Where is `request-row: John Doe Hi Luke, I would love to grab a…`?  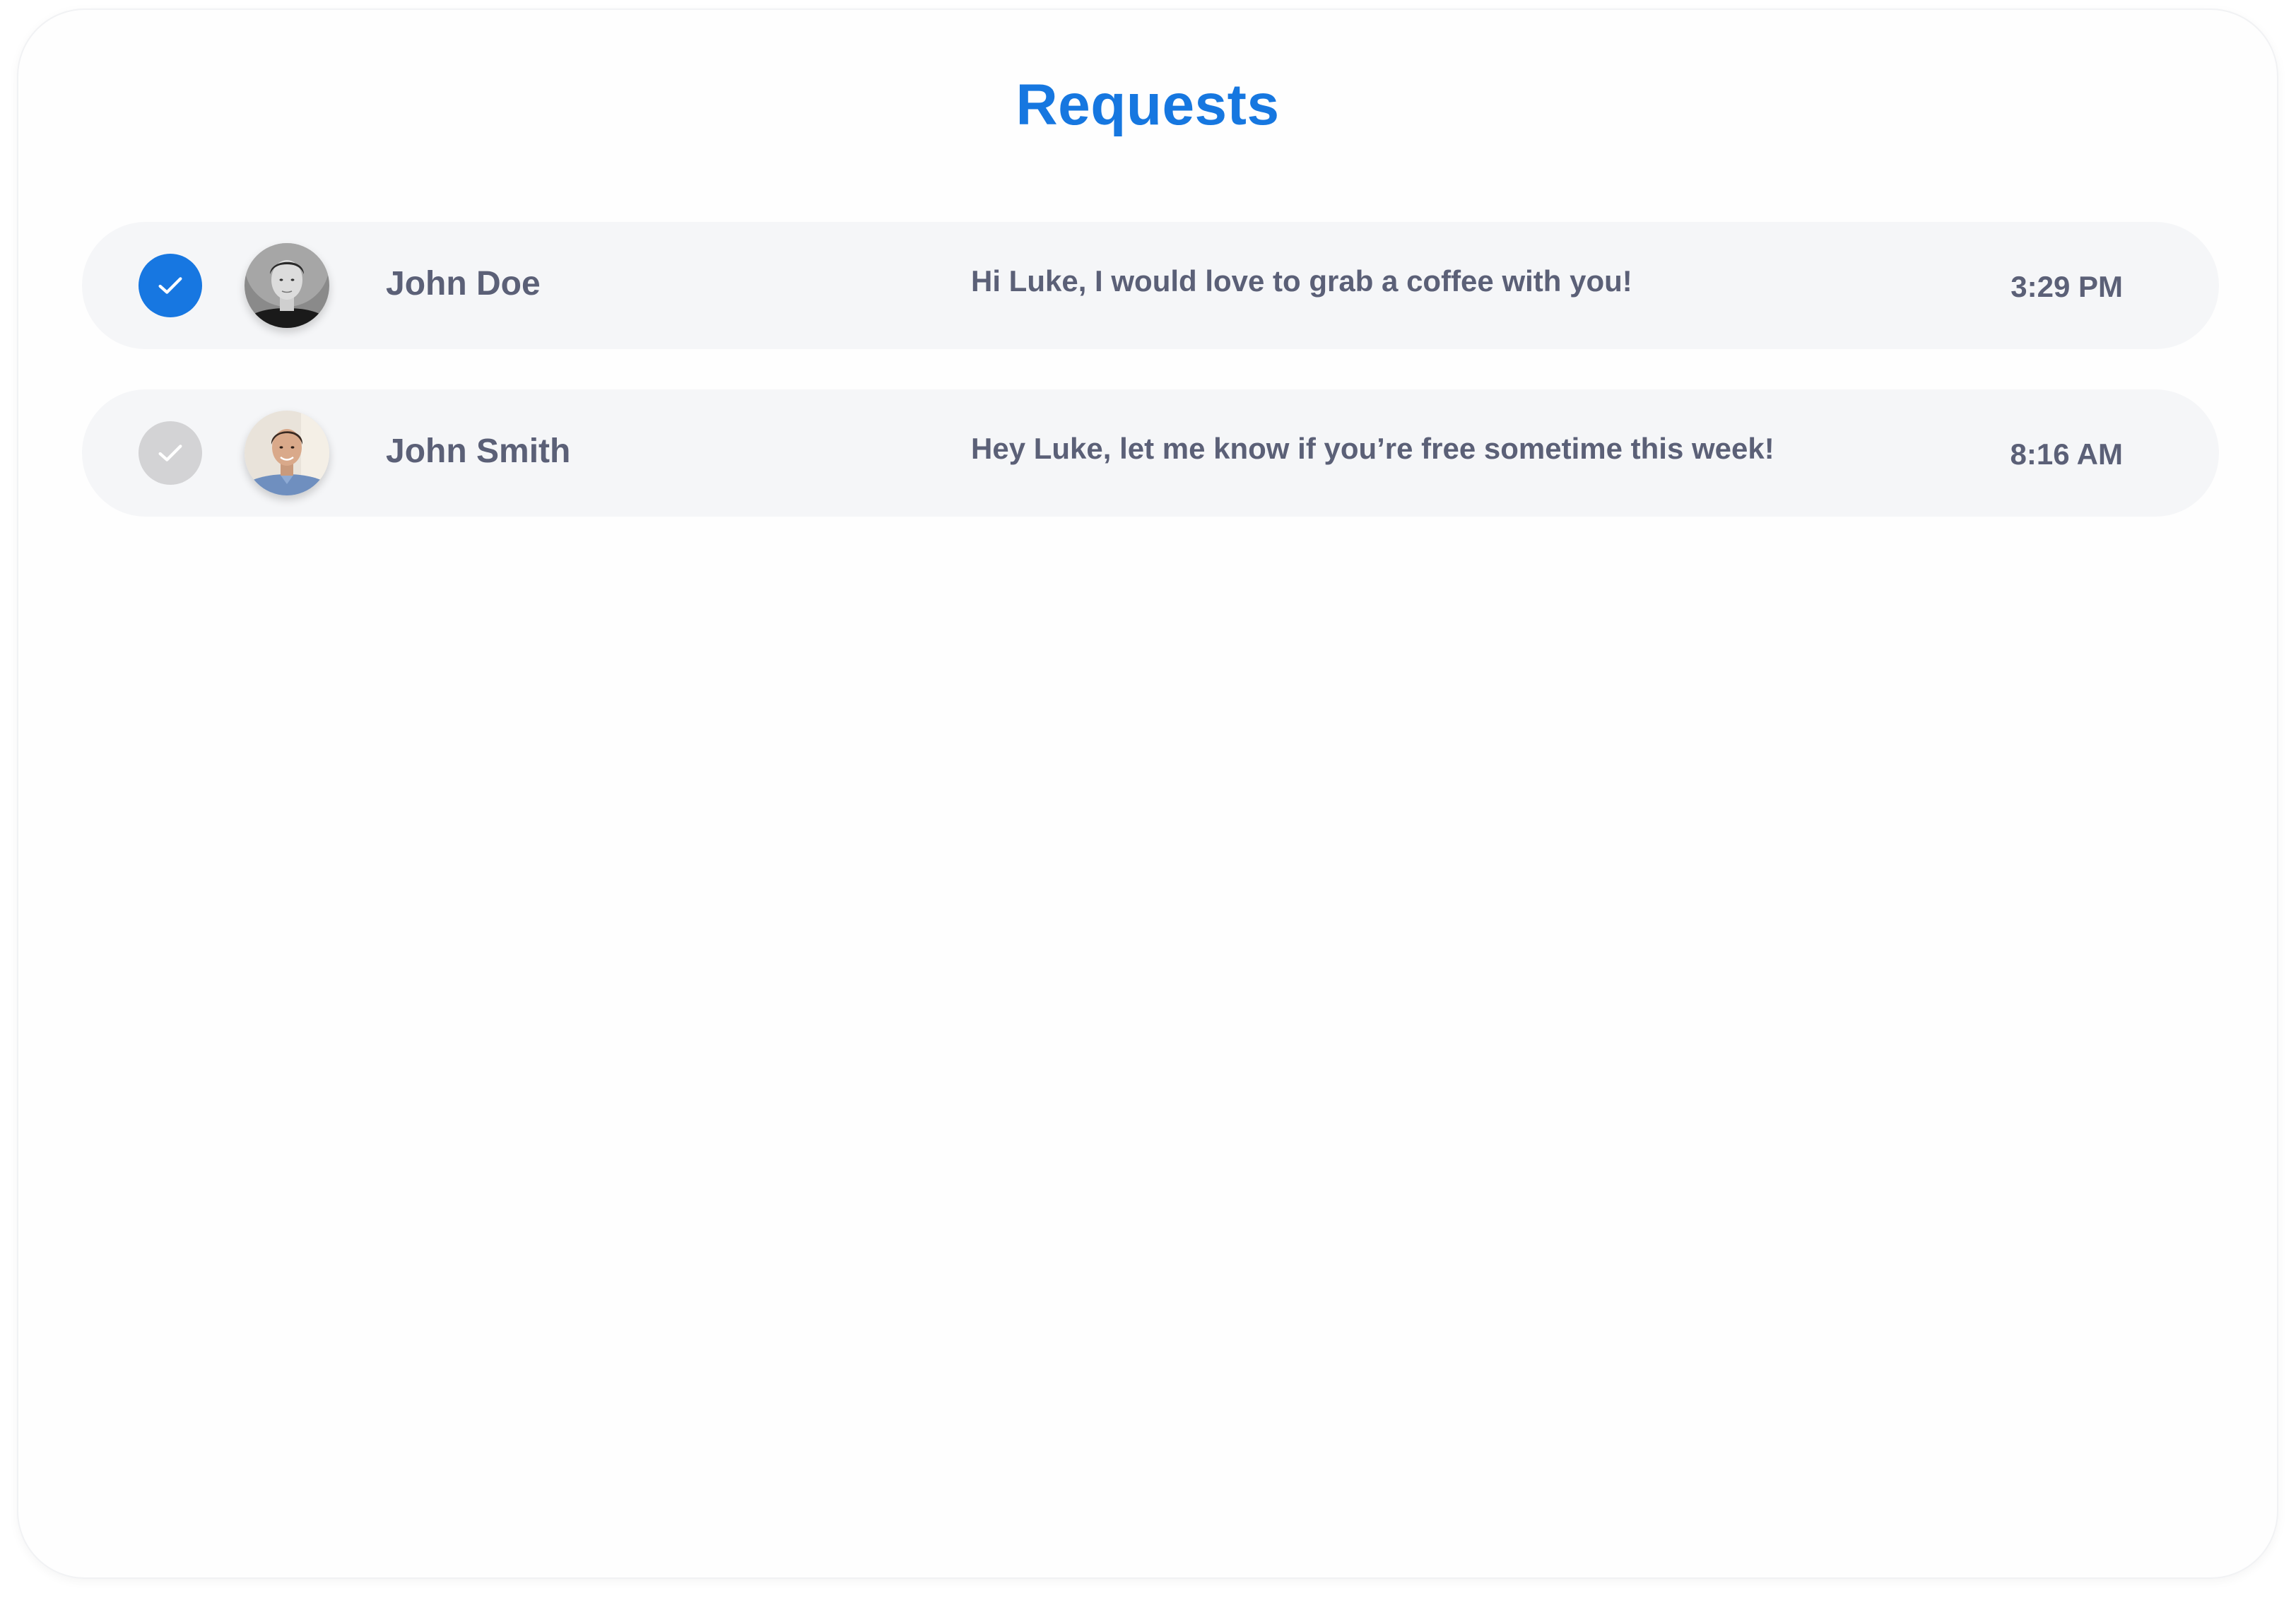 request-row: John Doe Hi Luke, I would love to grab a… is located at coordinates (1150, 285).